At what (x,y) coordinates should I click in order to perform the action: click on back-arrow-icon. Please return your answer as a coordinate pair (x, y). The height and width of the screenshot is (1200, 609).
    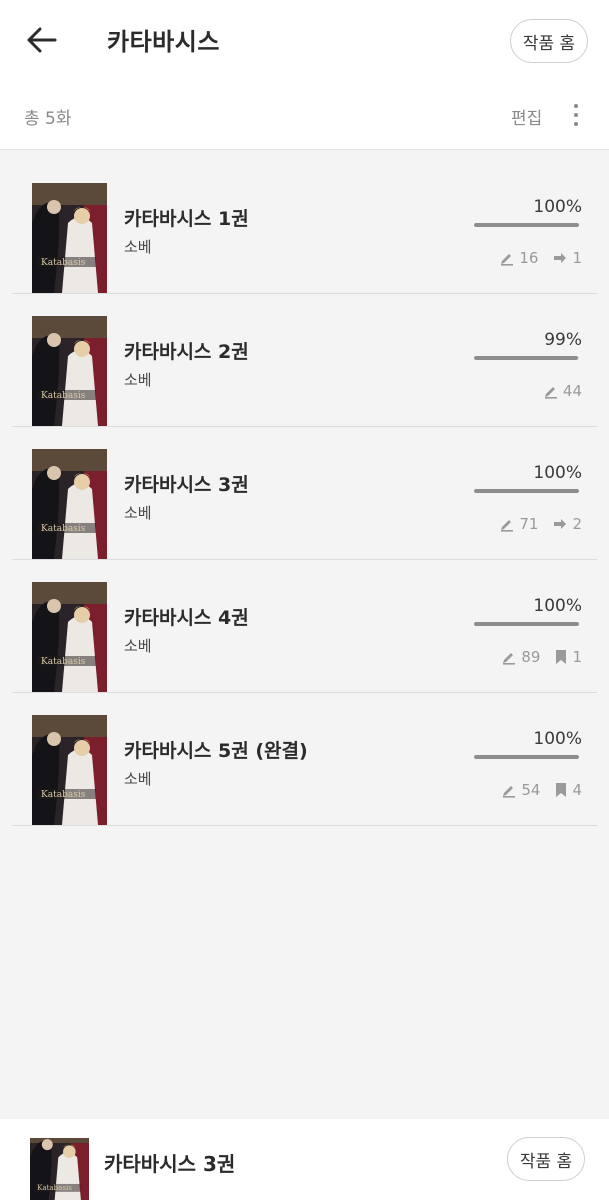
    Looking at the image, I should click on (42, 42).